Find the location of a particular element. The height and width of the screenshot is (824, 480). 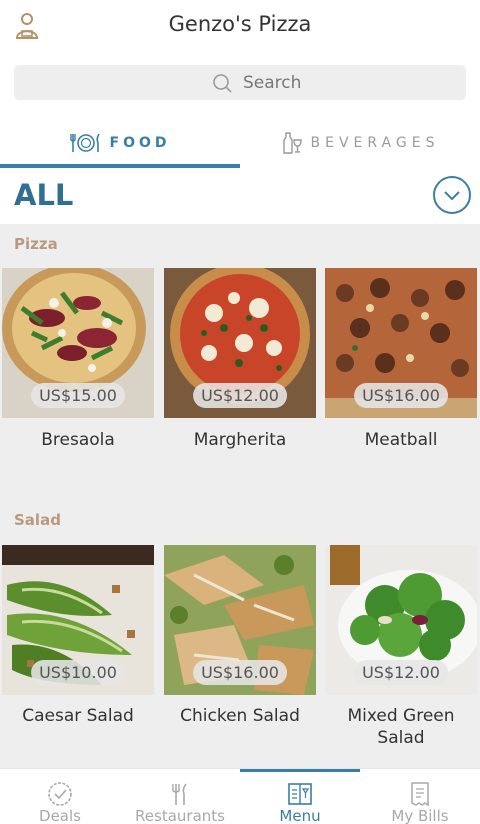

category-title: ALL is located at coordinates (44, 195).